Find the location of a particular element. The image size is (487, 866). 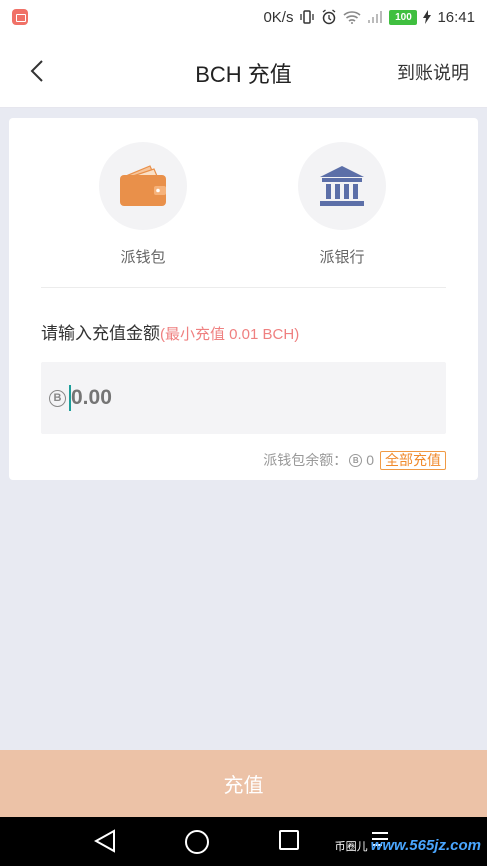

wallet-icon-circle is located at coordinates (143, 186).